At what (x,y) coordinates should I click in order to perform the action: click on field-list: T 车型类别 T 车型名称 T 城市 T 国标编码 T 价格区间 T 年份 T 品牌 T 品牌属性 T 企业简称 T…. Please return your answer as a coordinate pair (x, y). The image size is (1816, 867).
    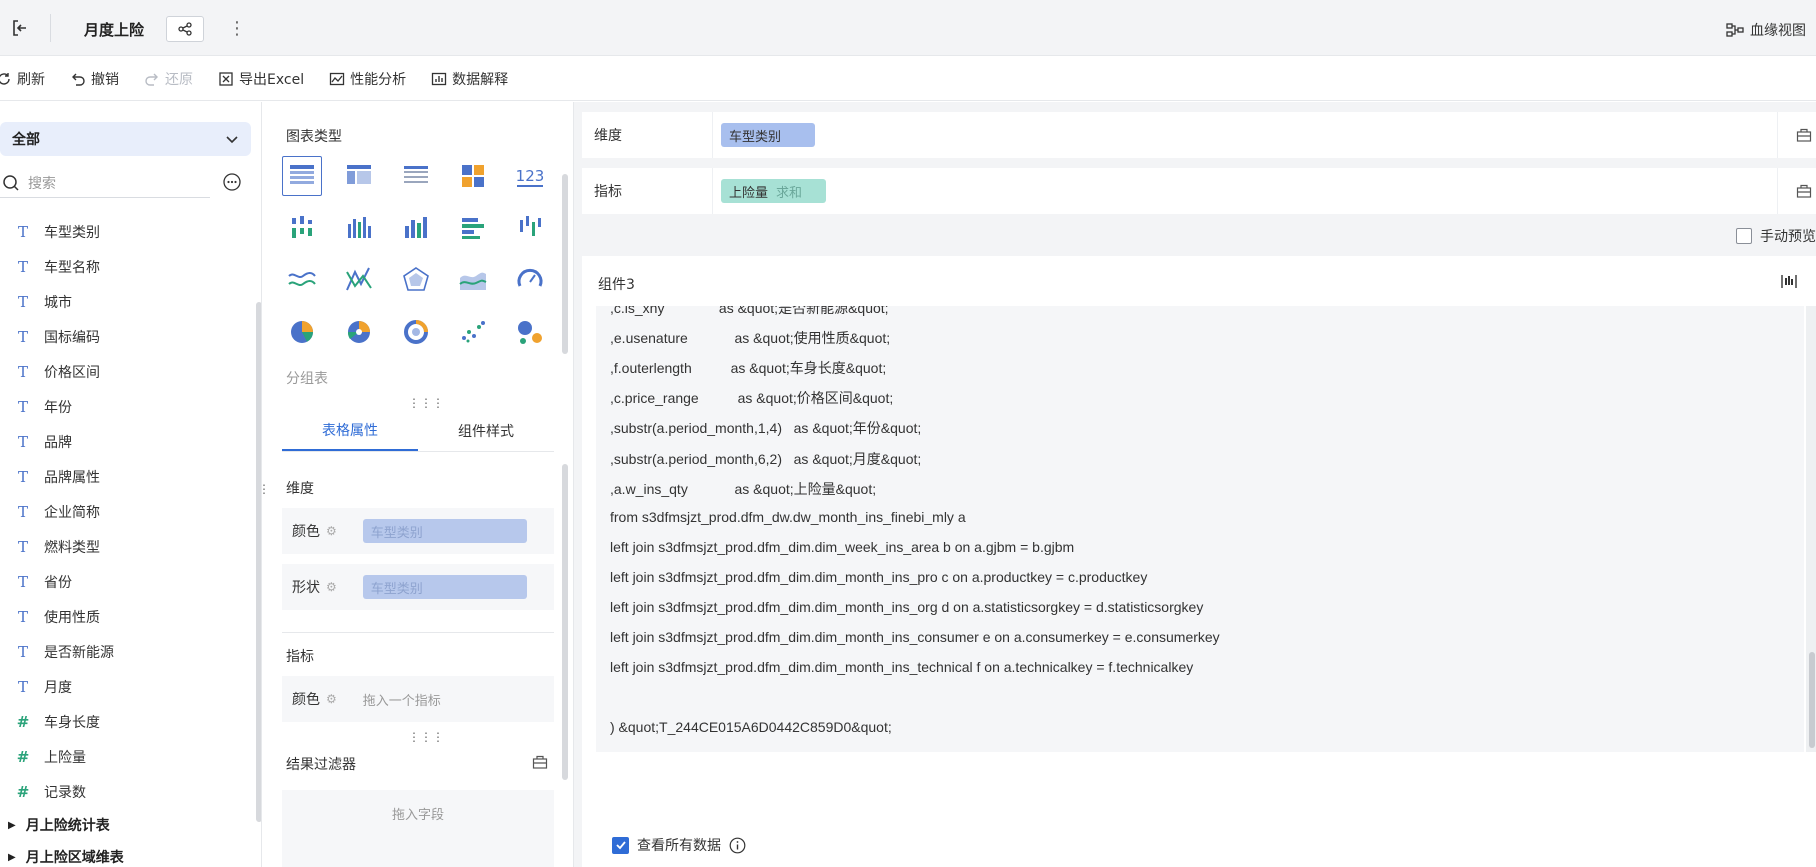
    Looking at the image, I should click on (126, 540).